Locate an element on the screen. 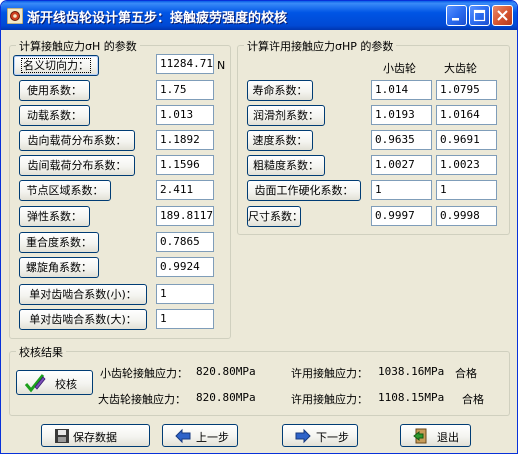 Image resolution: width=518 pixels, height=454 pixels. check-button-label: 校核 is located at coordinates (66, 384).